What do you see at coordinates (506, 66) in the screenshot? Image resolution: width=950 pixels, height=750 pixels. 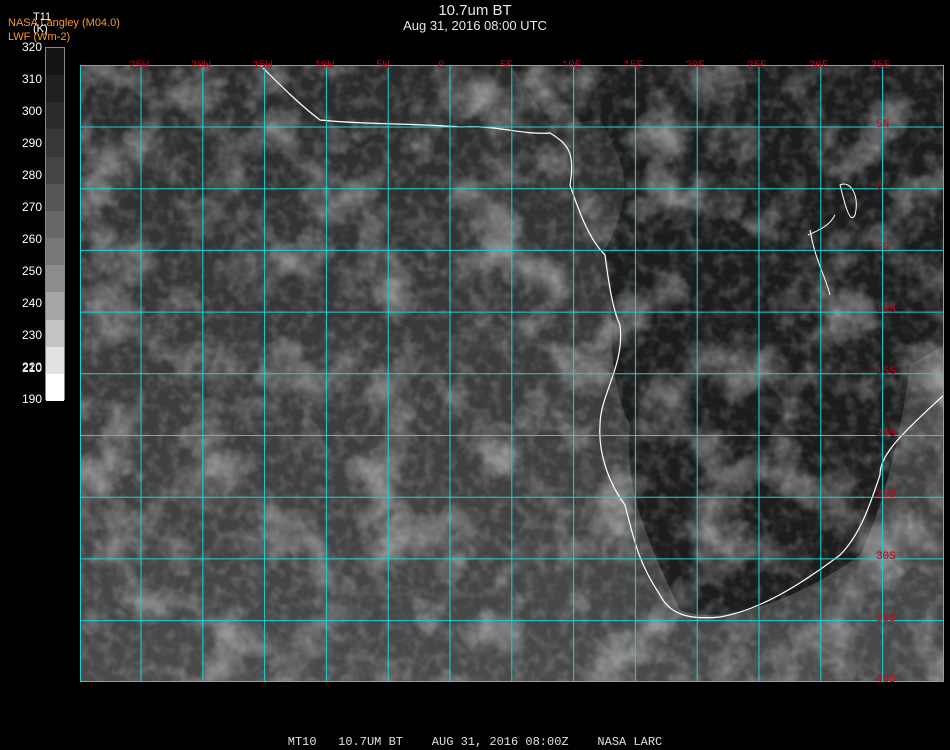 I see `longitude-label: 5E` at bounding box center [506, 66].